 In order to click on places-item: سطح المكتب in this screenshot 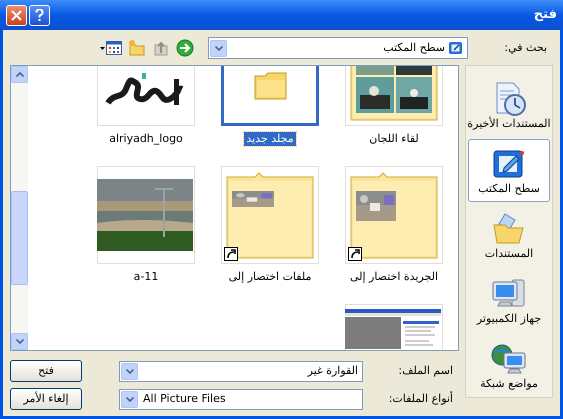, I will do `click(509, 170)`.